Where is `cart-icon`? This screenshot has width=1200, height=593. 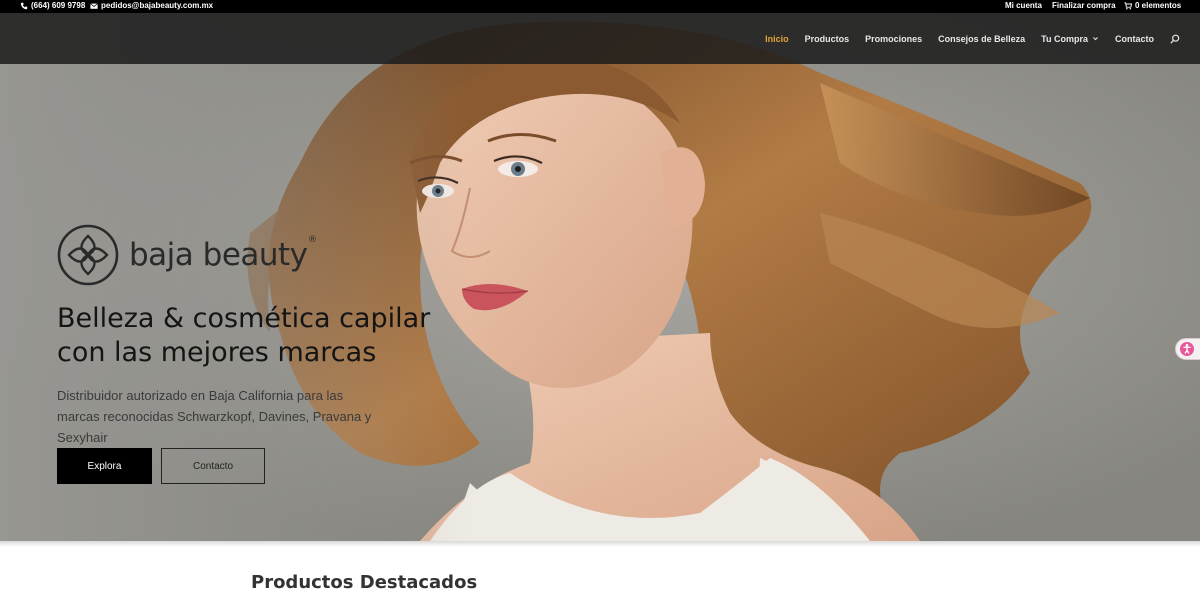
cart-icon is located at coordinates (1128, 6).